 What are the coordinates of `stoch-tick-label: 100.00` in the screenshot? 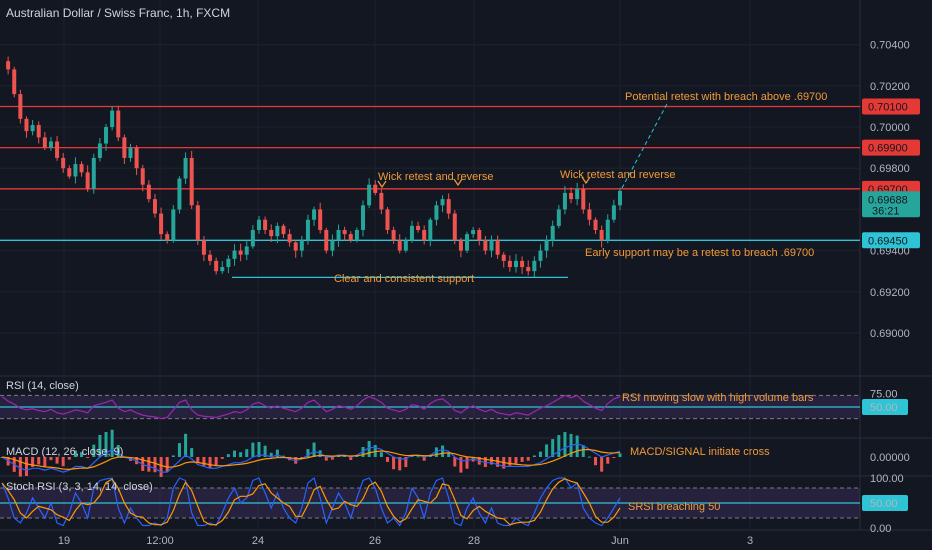 It's located at (887, 479).